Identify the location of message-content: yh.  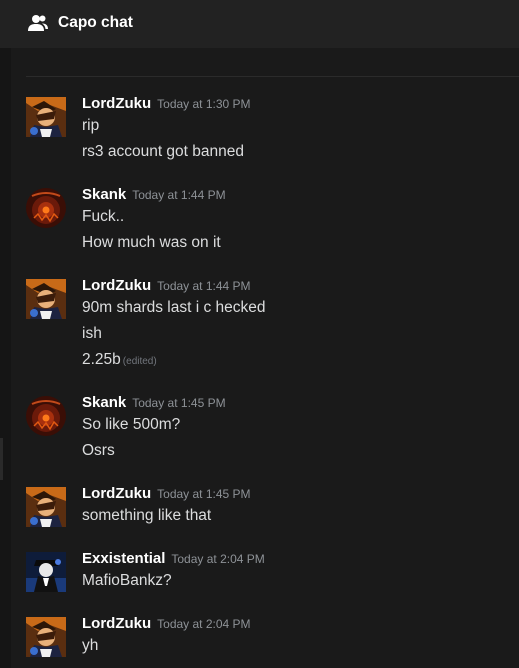
(90, 645).